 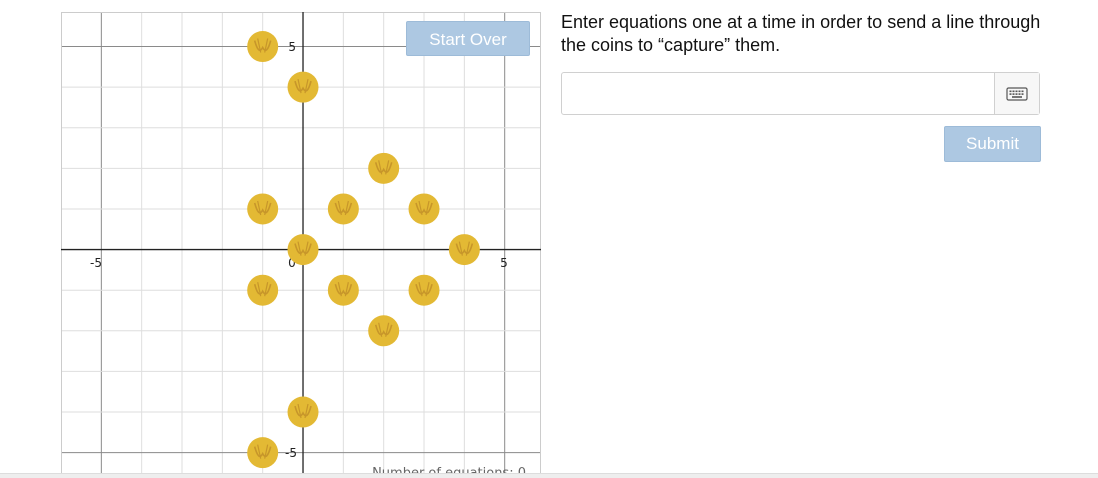 I want to click on submit-button: Submit, so click(x=992, y=144).